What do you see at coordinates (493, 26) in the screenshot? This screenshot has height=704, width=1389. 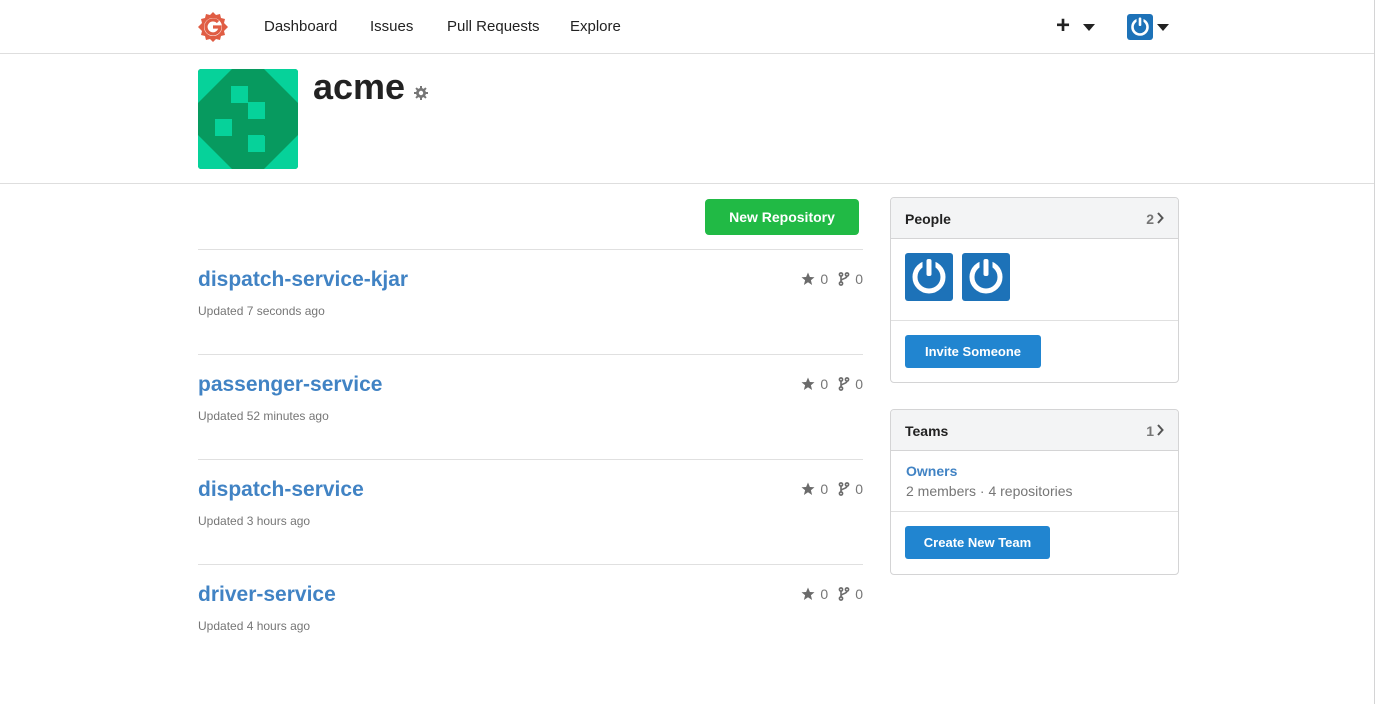 I see `nav-pull-requests: Pull Requests` at bounding box center [493, 26].